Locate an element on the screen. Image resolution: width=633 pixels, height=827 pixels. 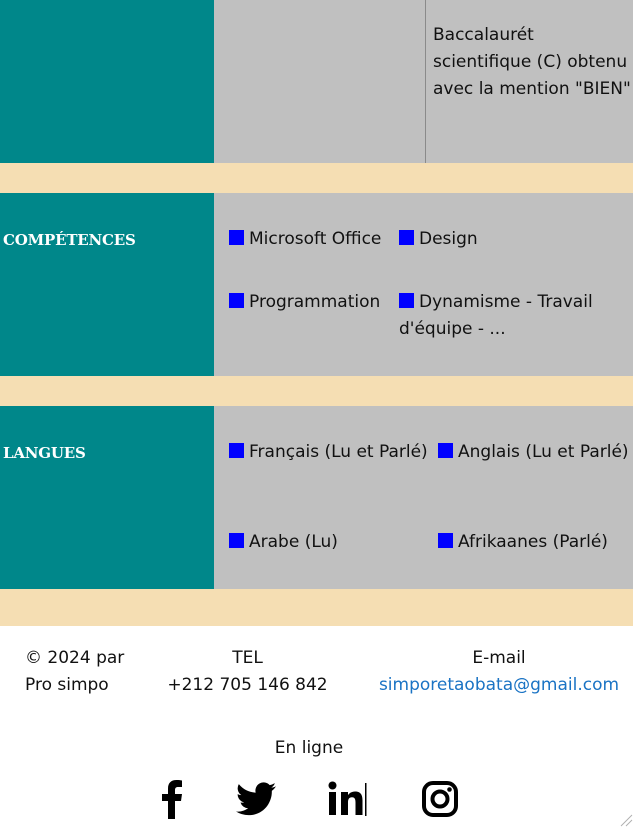
competences-title: COMPÉTENCES is located at coordinates (69, 240).